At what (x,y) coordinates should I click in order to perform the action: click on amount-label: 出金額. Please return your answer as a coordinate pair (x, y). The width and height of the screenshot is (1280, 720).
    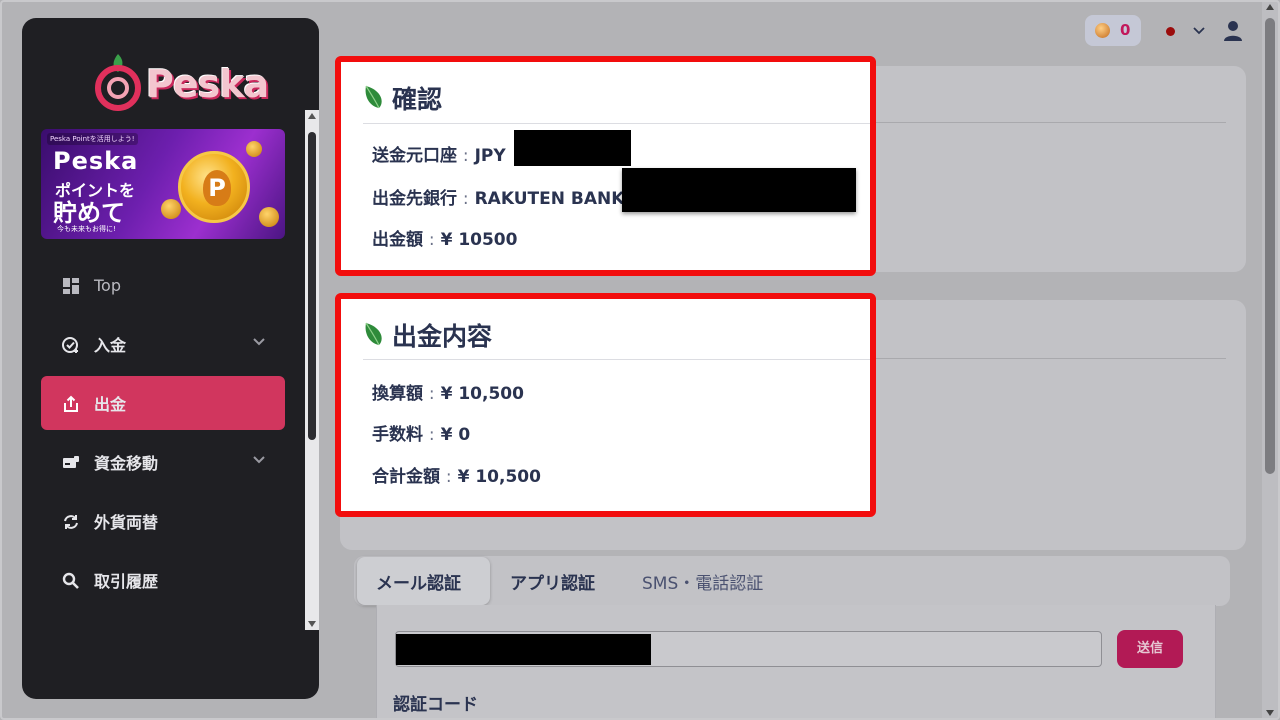
    Looking at the image, I should click on (397, 240).